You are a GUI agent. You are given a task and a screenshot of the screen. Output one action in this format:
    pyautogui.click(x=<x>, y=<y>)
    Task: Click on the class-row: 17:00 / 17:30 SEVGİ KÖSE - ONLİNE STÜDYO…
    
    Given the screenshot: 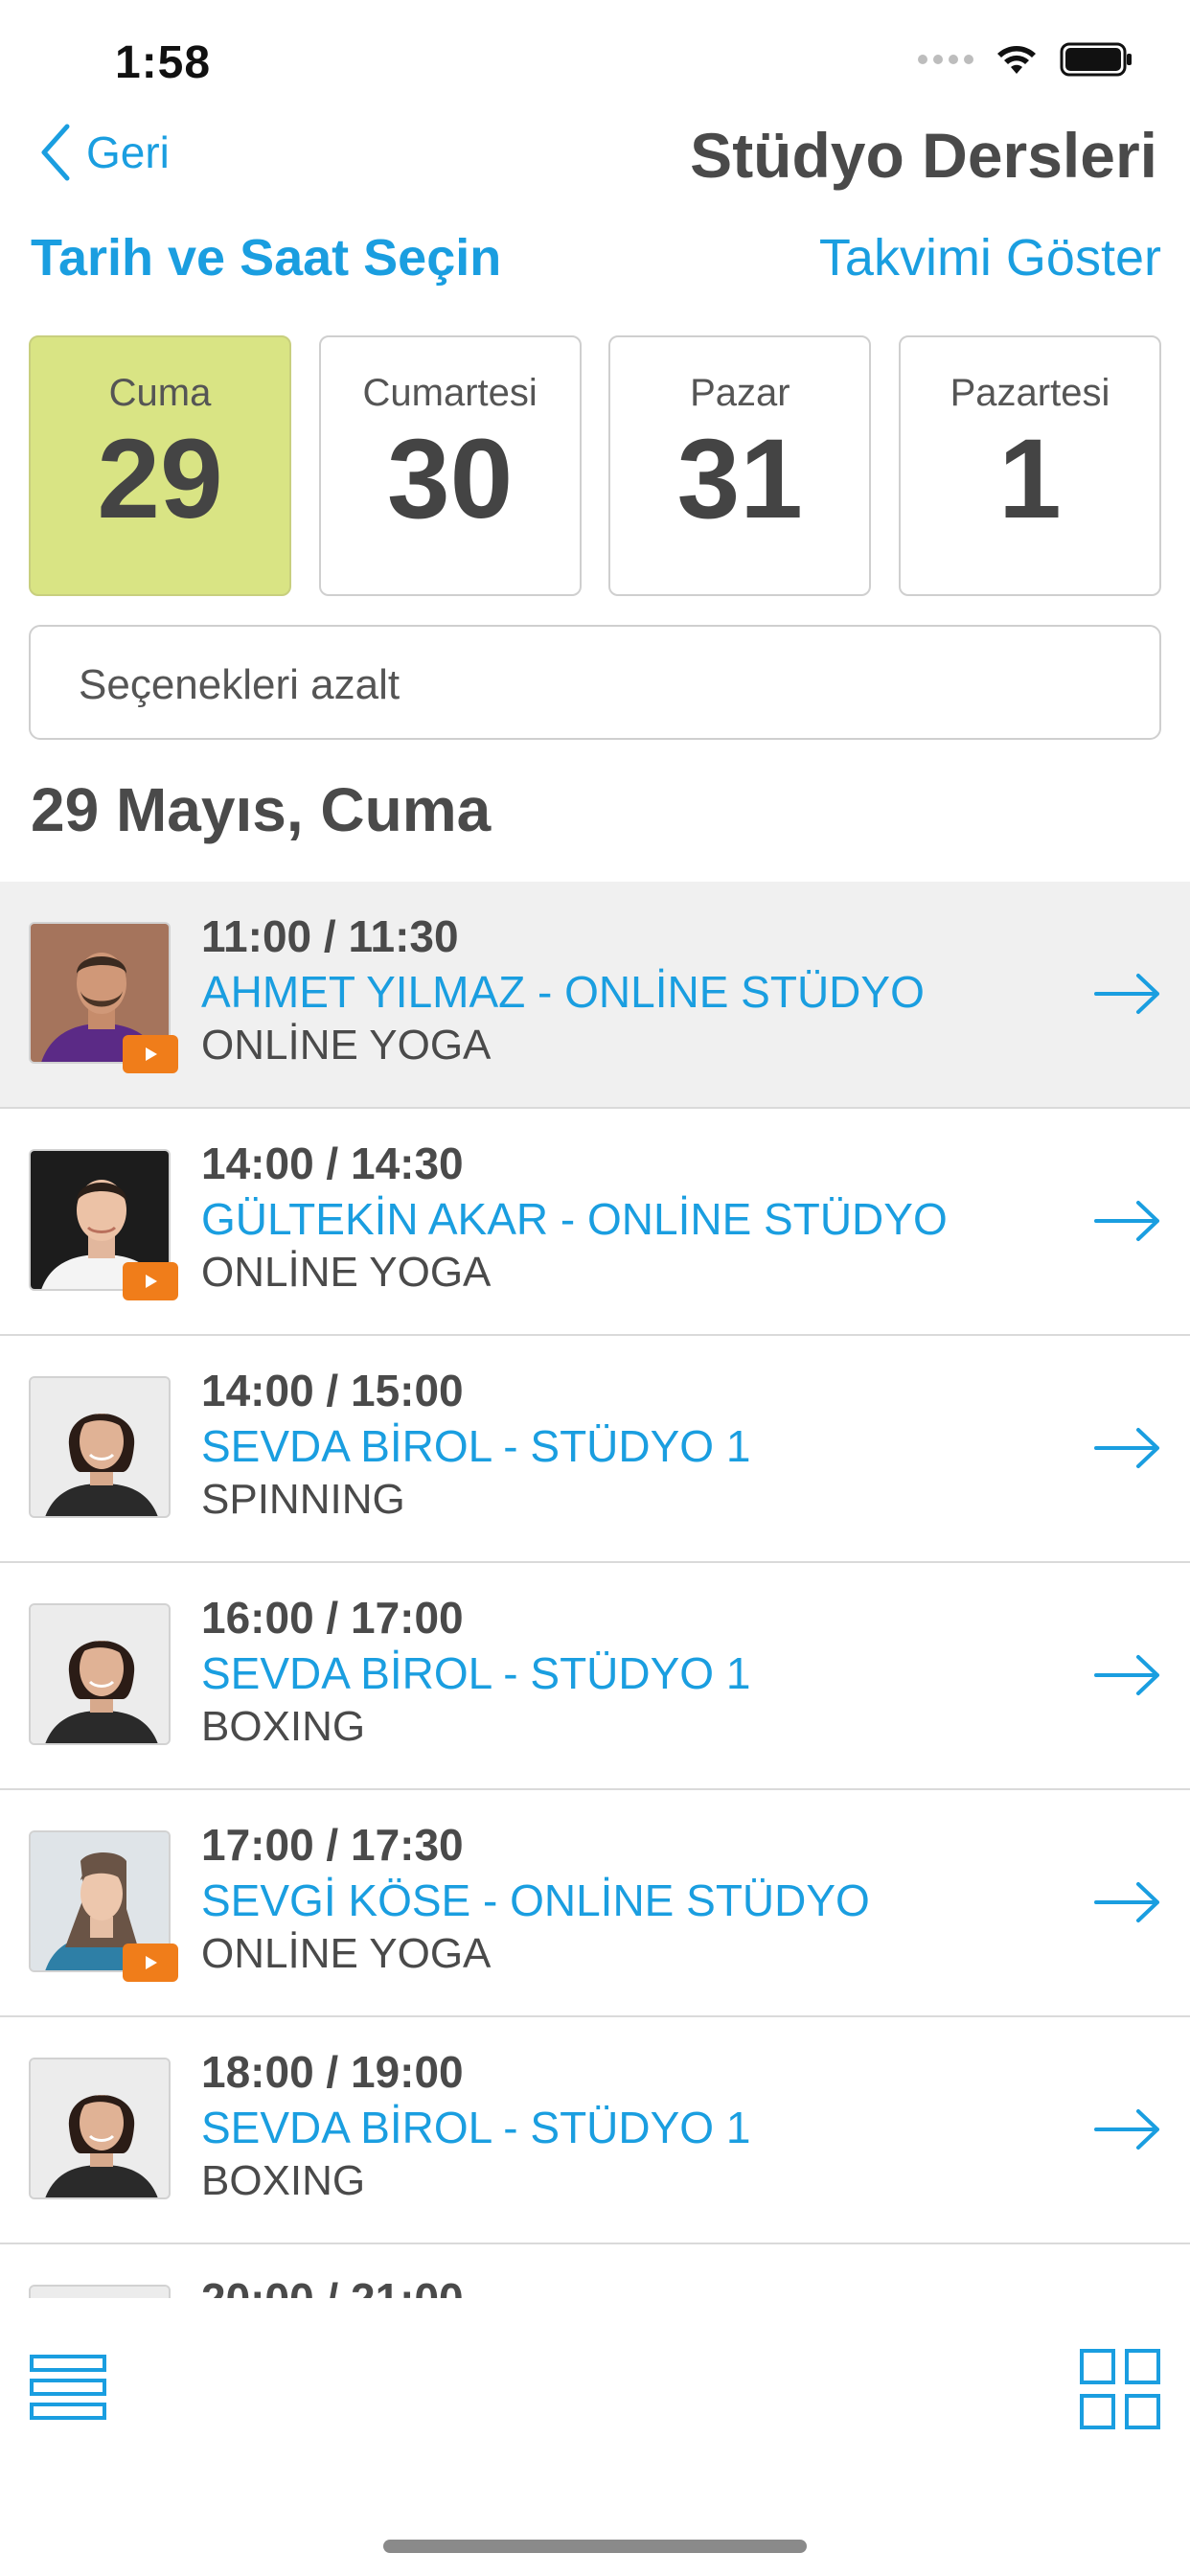 What is the action you would take?
    pyautogui.click(x=595, y=1903)
    